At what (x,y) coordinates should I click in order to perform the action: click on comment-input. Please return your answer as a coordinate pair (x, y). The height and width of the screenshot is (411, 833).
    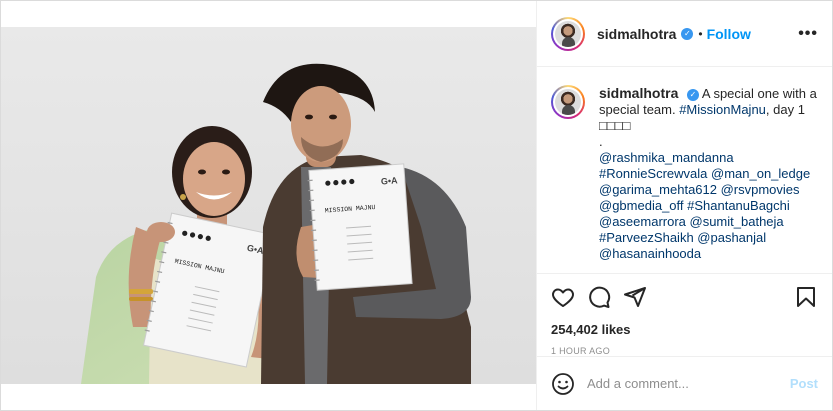
    Looking at the image, I should click on (688, 383).